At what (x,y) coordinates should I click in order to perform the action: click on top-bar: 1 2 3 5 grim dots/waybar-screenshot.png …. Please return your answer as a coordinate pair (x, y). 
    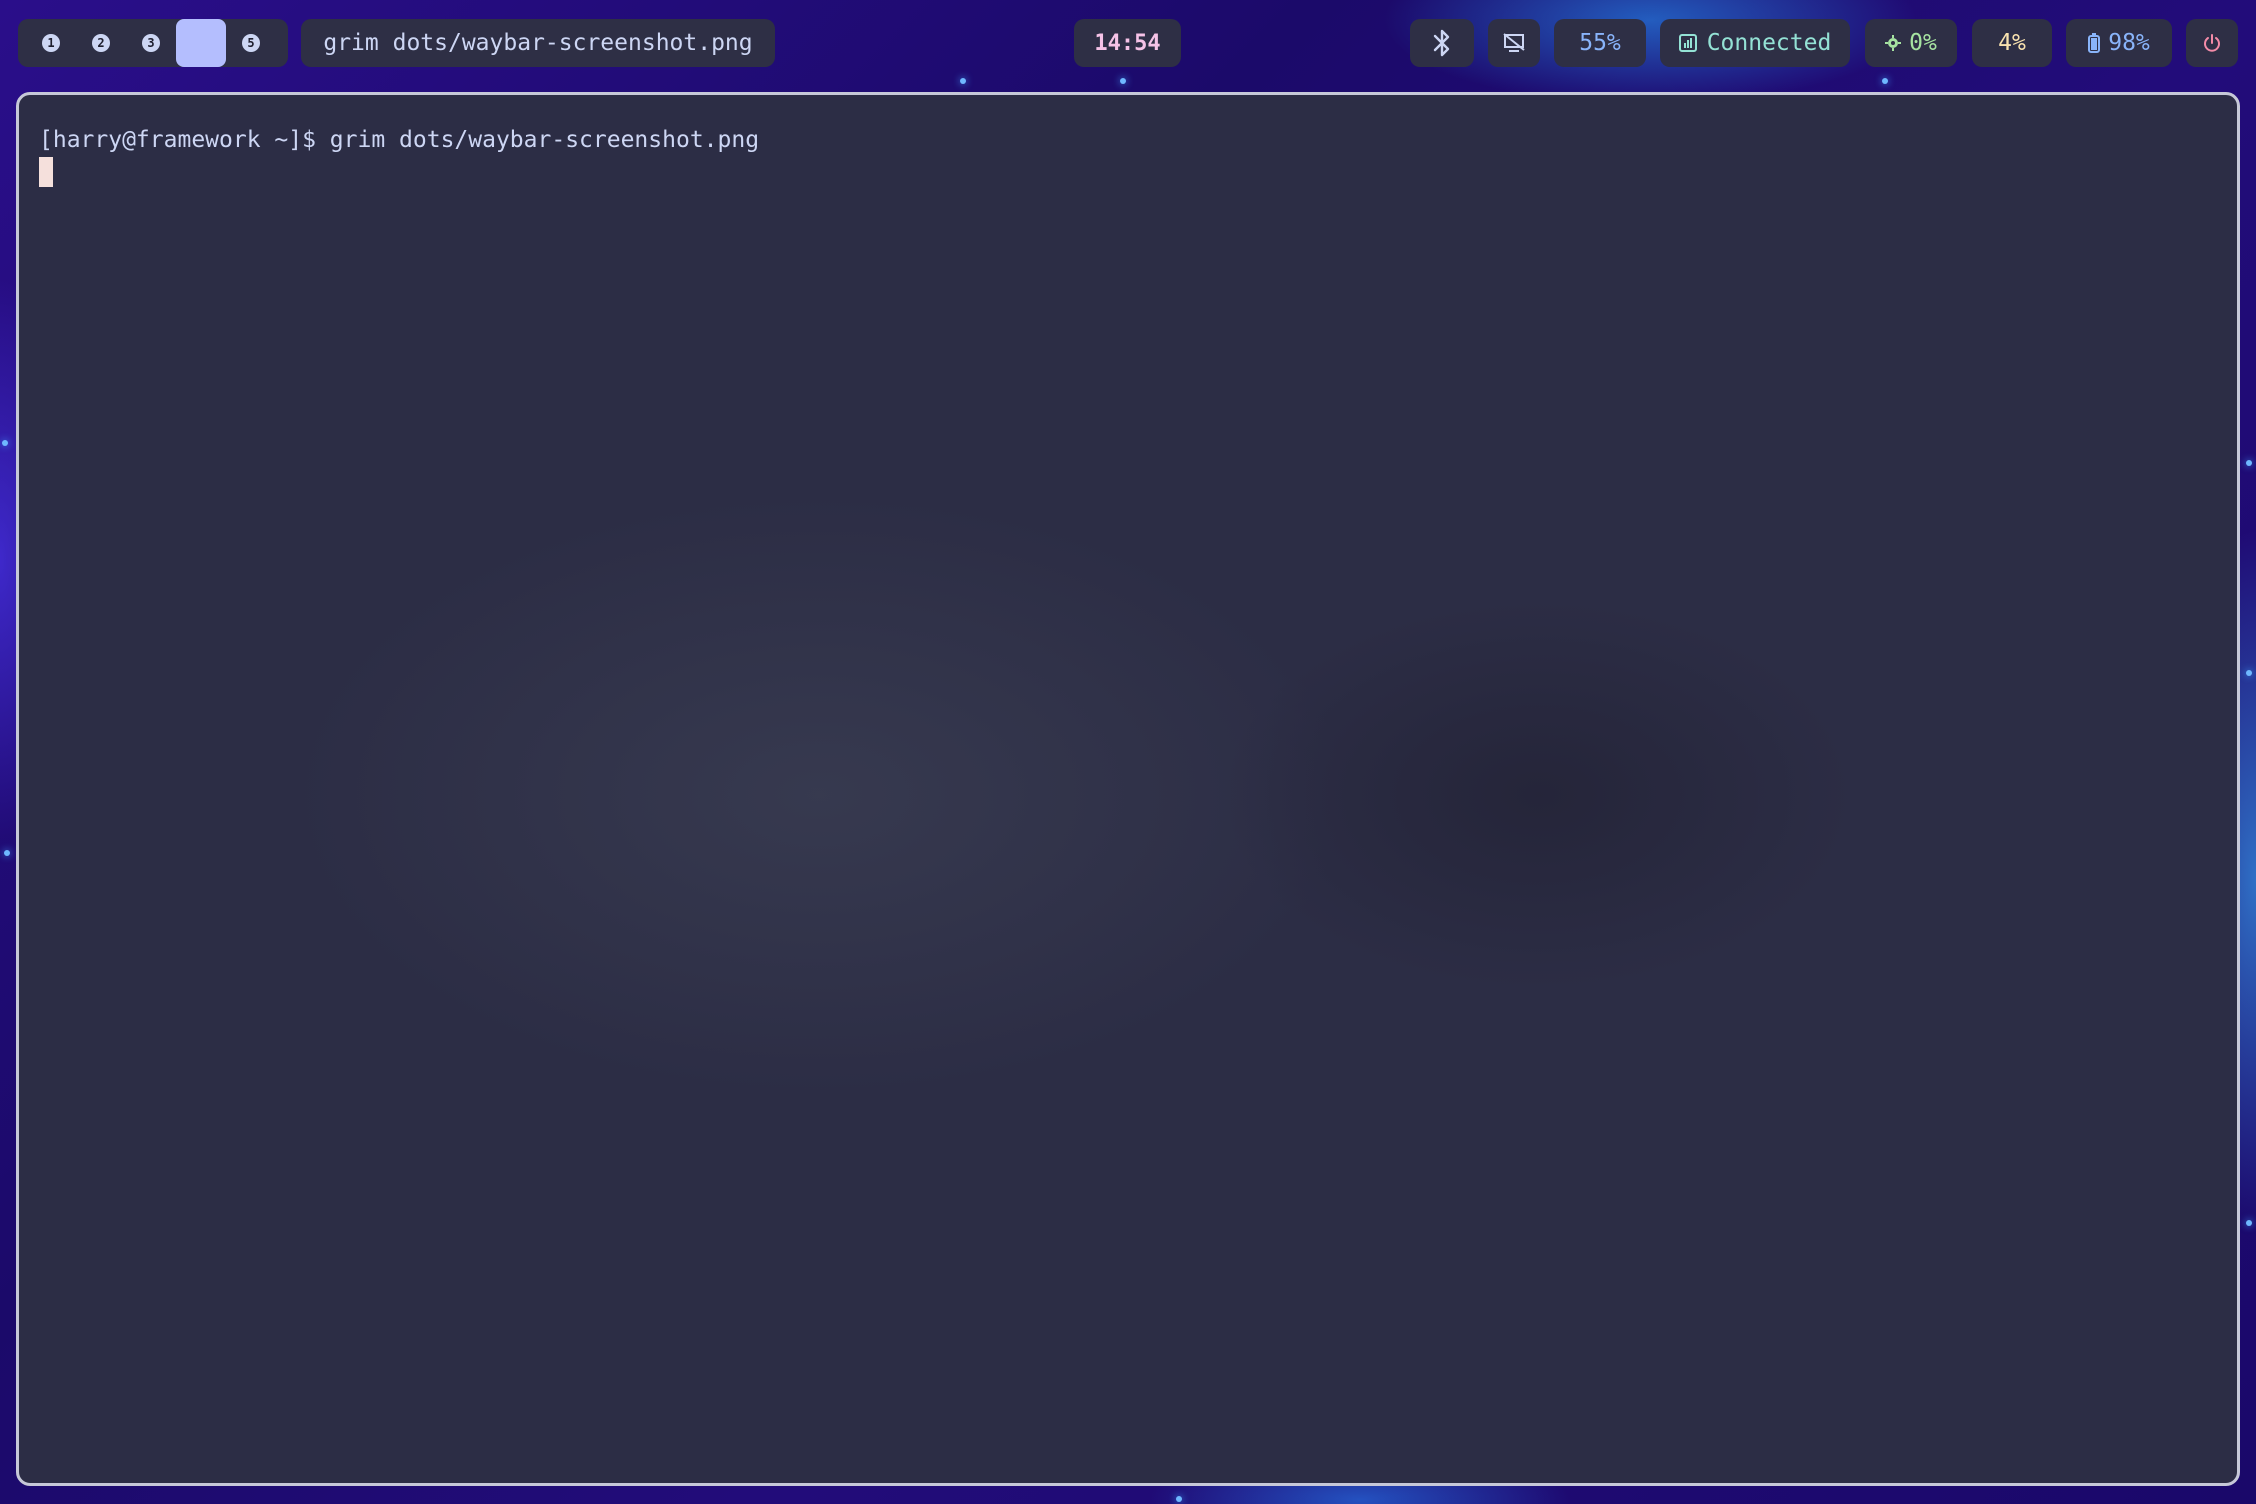
    Looking at the image, I should click on (1128, 43).